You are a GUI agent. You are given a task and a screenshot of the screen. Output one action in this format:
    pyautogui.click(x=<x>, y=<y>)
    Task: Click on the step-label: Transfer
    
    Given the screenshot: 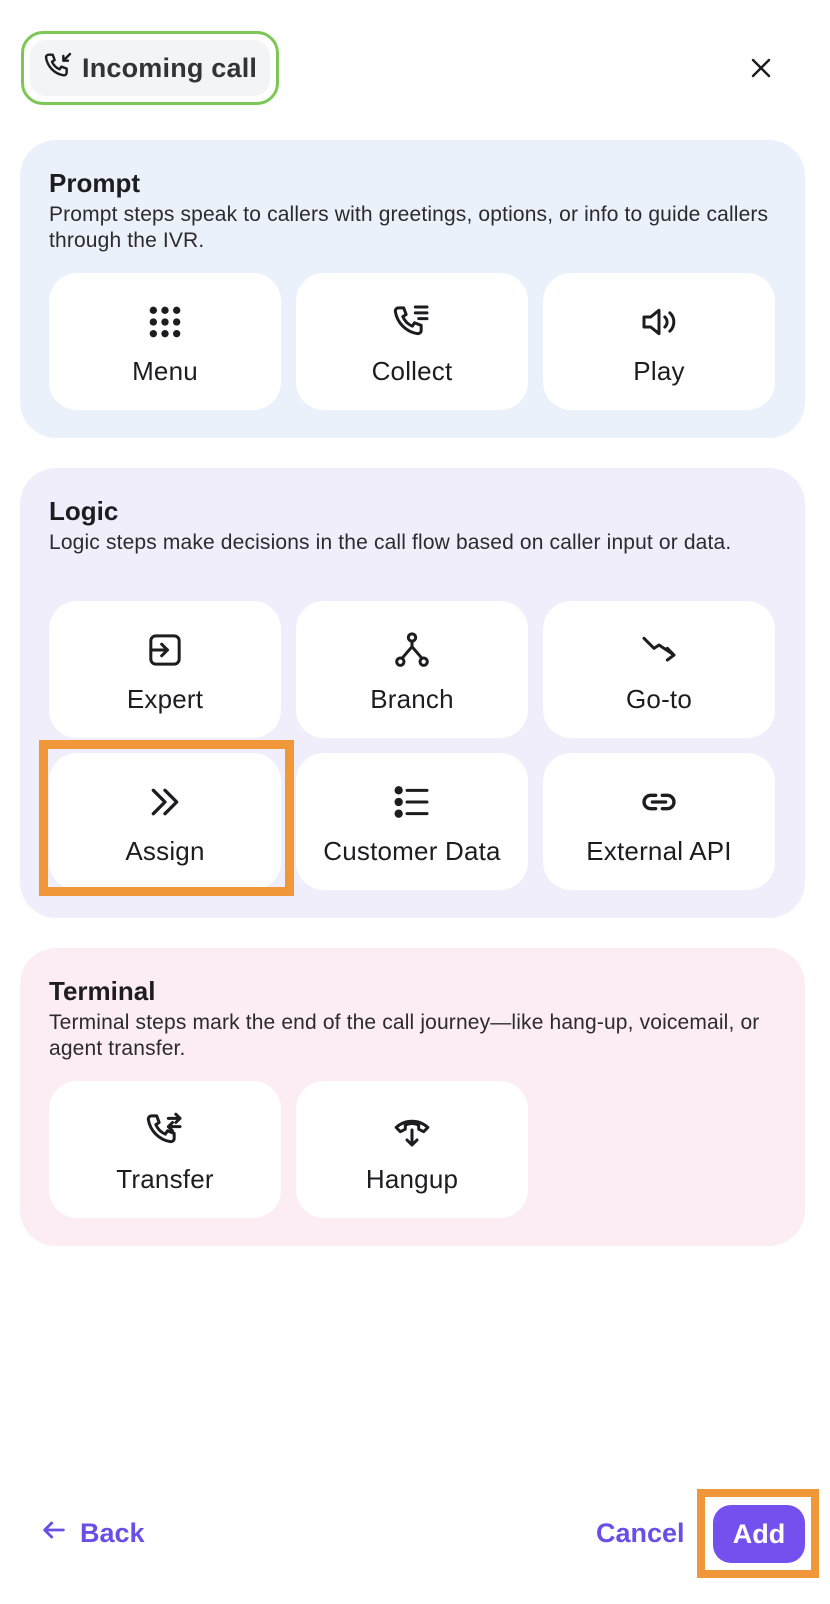 What is the action you would take?
    pyautogui.click(x=165, y=1179)
    